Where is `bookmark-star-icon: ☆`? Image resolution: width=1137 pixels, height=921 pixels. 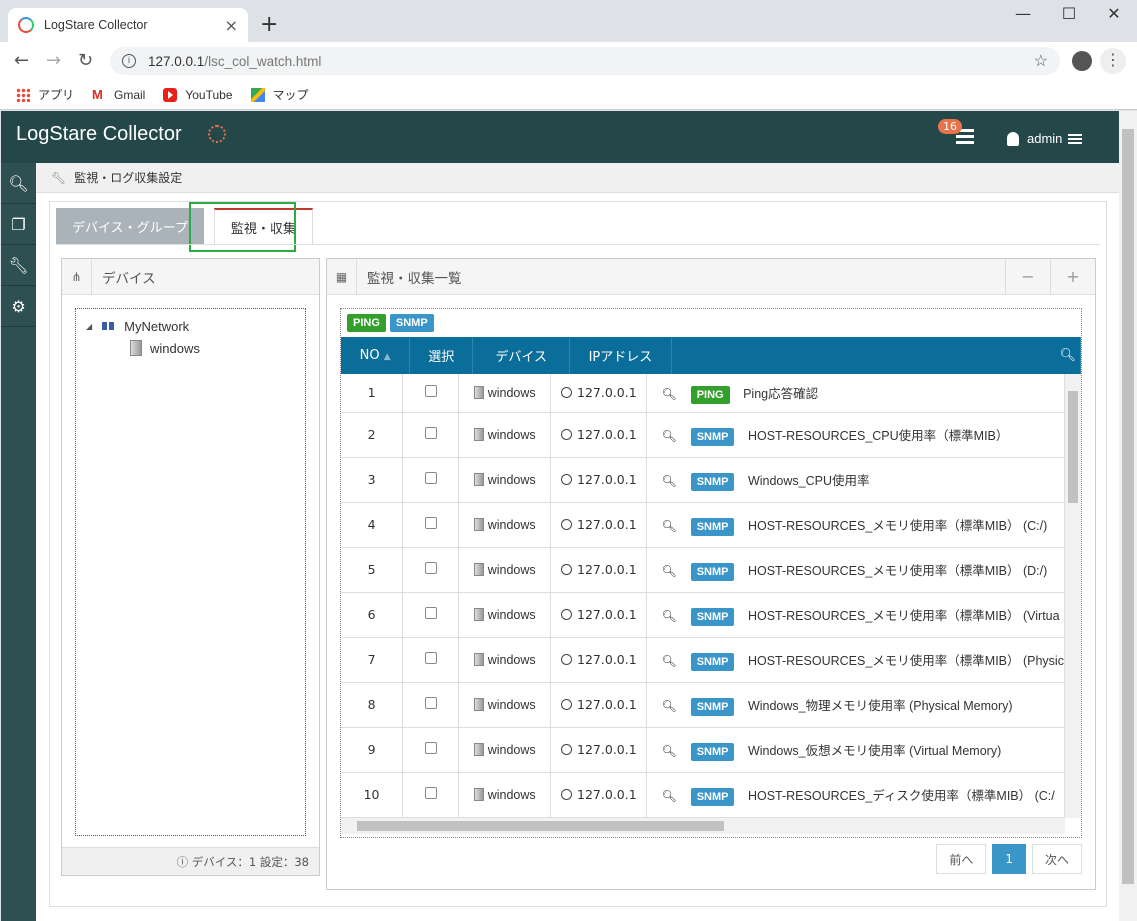
bookmark-star-icon: ☆ is located at coordinates (1041, 61).